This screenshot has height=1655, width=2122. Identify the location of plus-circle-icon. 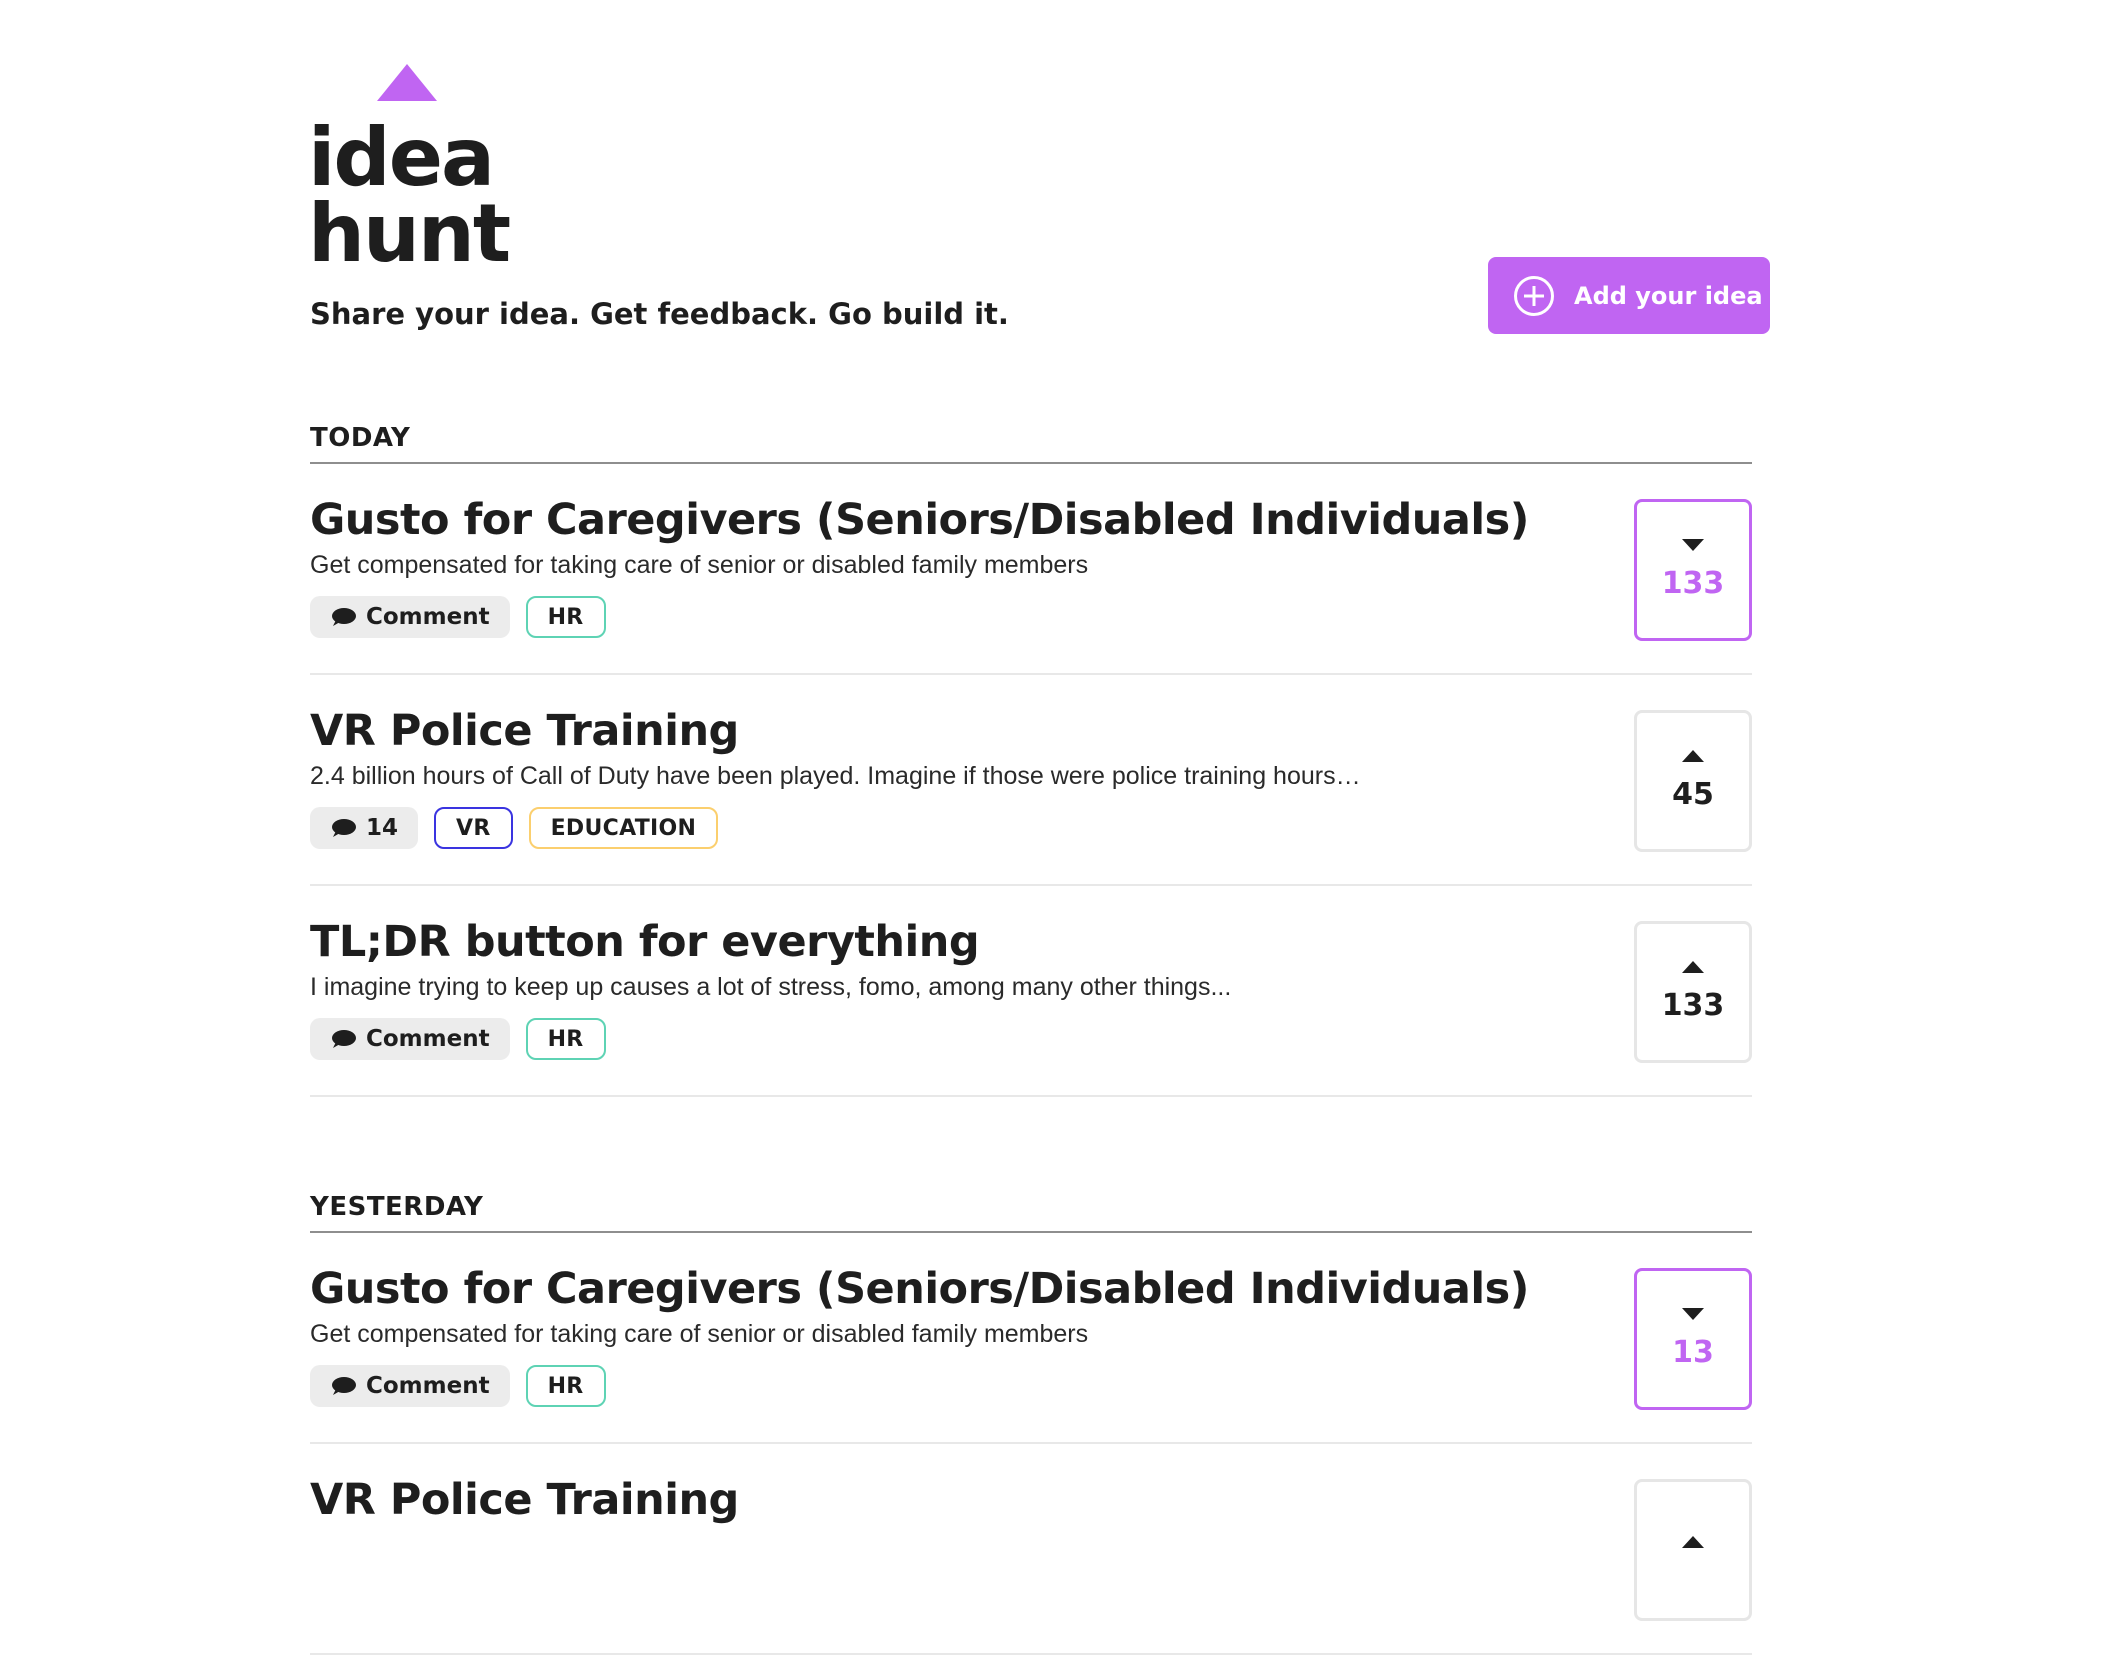
(1534, 295).